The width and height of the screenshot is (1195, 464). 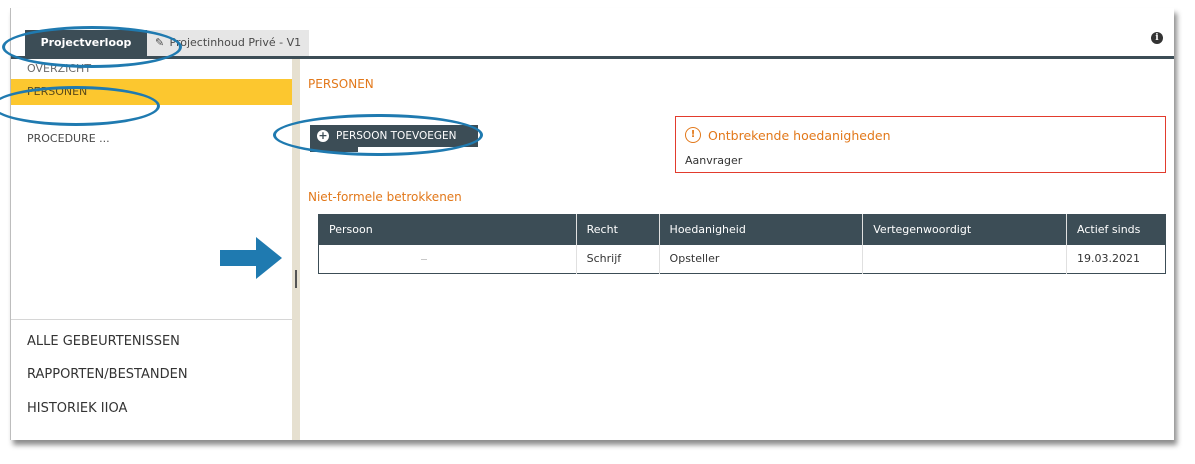 I want to click on sidebar-divider, so click(x=151, y=319).